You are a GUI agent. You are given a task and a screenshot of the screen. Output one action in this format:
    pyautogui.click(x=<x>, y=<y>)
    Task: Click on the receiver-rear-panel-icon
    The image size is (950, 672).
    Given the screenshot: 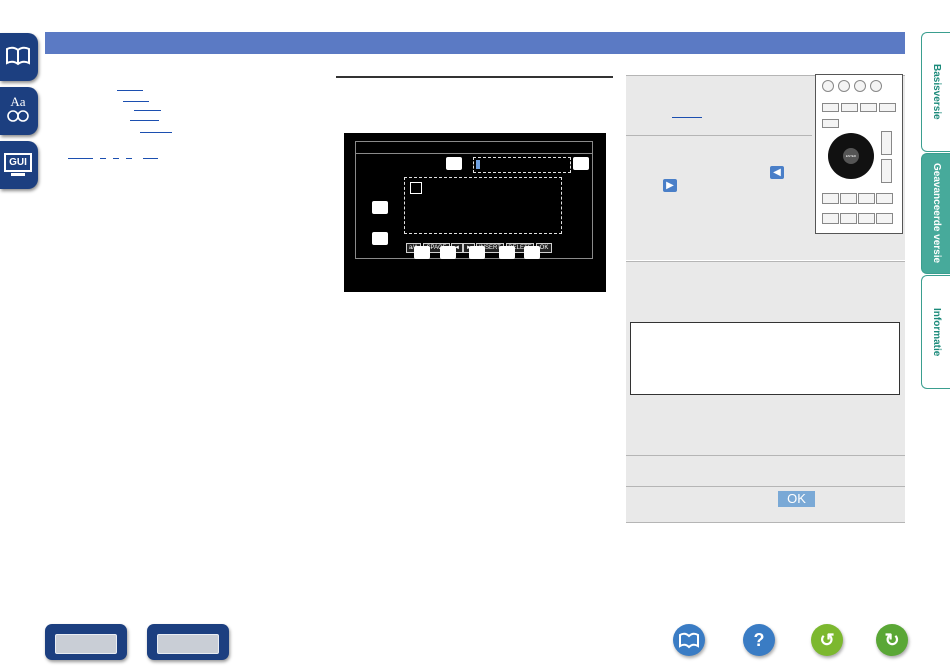 What is the action you would take?
    pyautogui.click(x=188, y=644)
    